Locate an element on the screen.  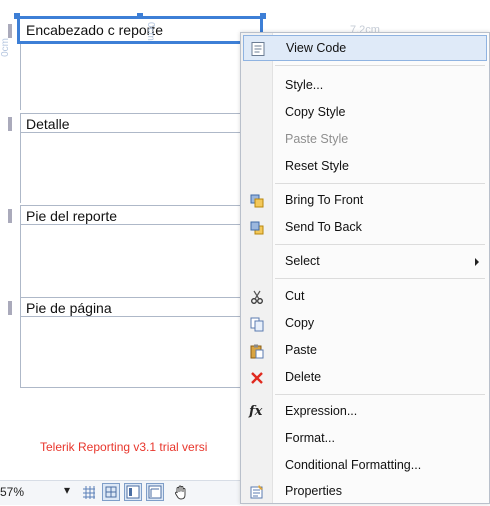
zoom-value: 57% is located at coordinates (12, 492).